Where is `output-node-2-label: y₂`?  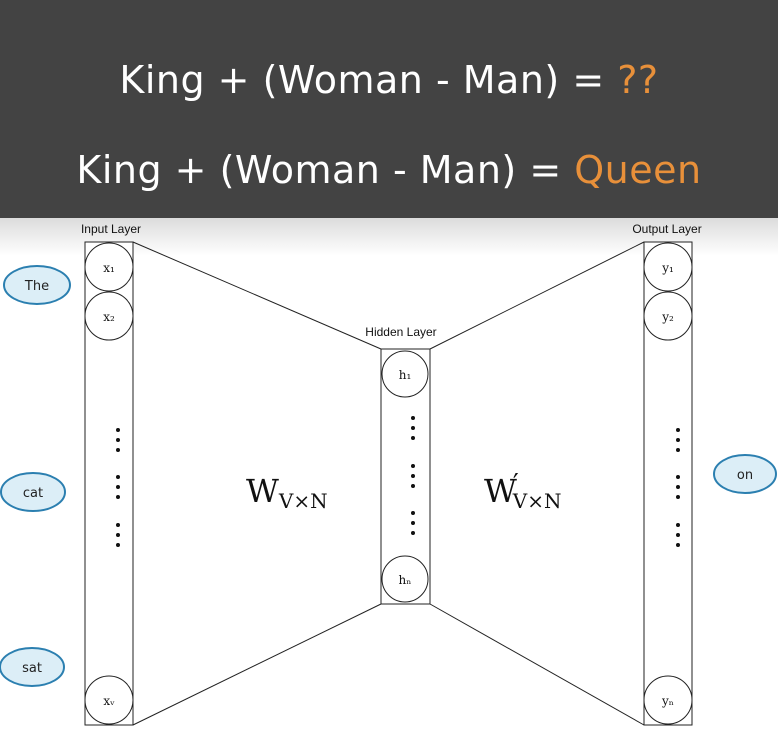
output-node-2-label: y₂ is located at coordinates (667, 317).